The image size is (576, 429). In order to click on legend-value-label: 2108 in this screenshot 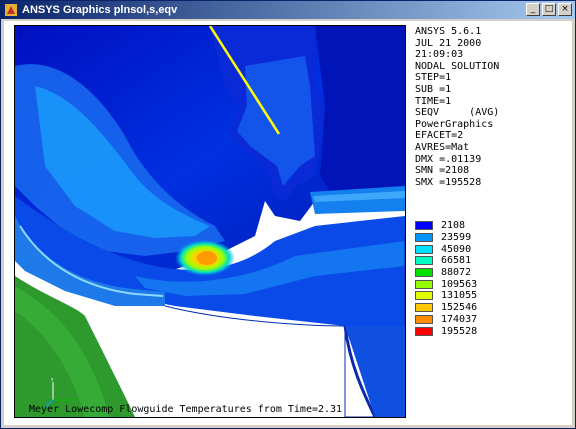, I will do `click(453, 226)`.